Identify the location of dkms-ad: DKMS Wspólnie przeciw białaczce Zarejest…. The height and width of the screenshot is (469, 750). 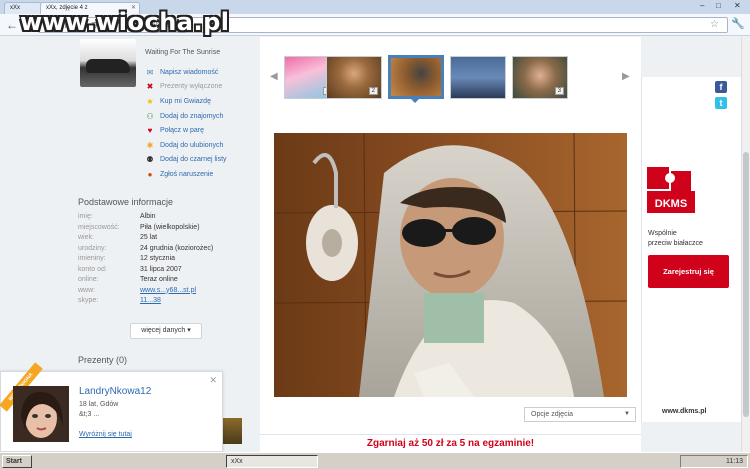
(695, 249).